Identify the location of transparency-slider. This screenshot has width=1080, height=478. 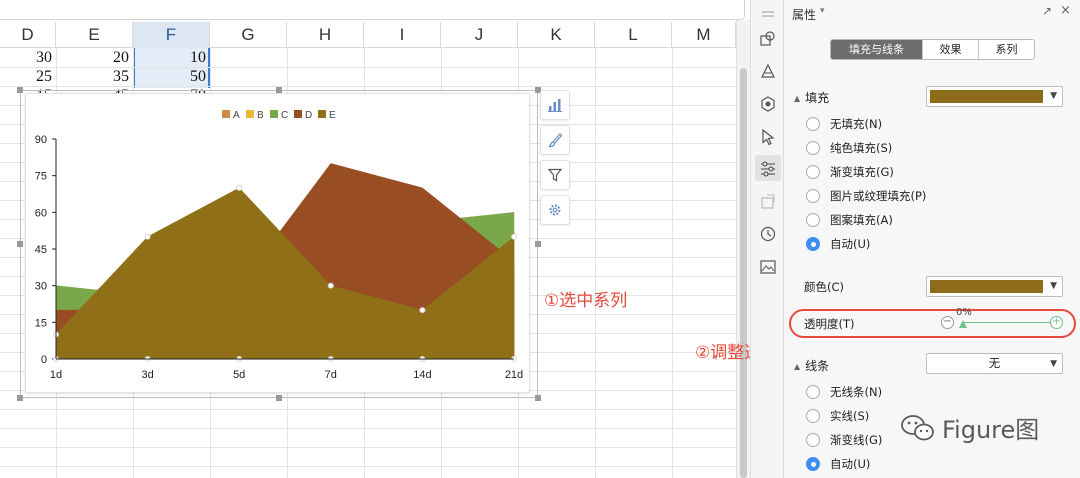
(1008, 322).